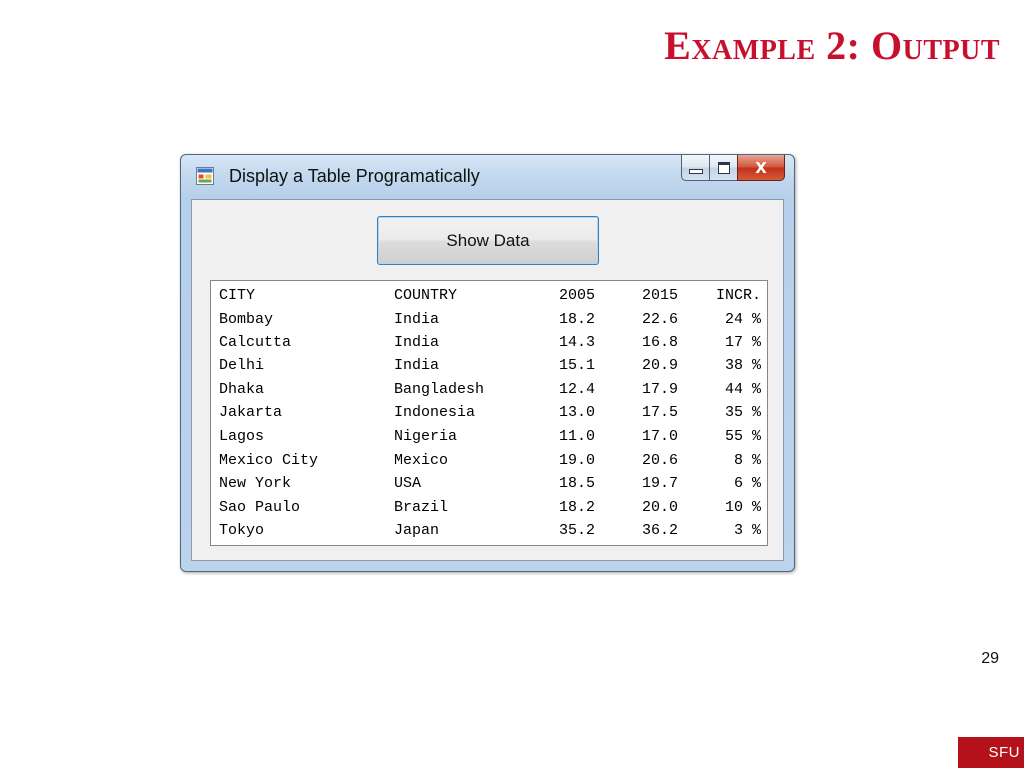  Describe the element at coordinates (832, 45) in the screenshot. I see `slide-title: Example 2: Output` at that location.